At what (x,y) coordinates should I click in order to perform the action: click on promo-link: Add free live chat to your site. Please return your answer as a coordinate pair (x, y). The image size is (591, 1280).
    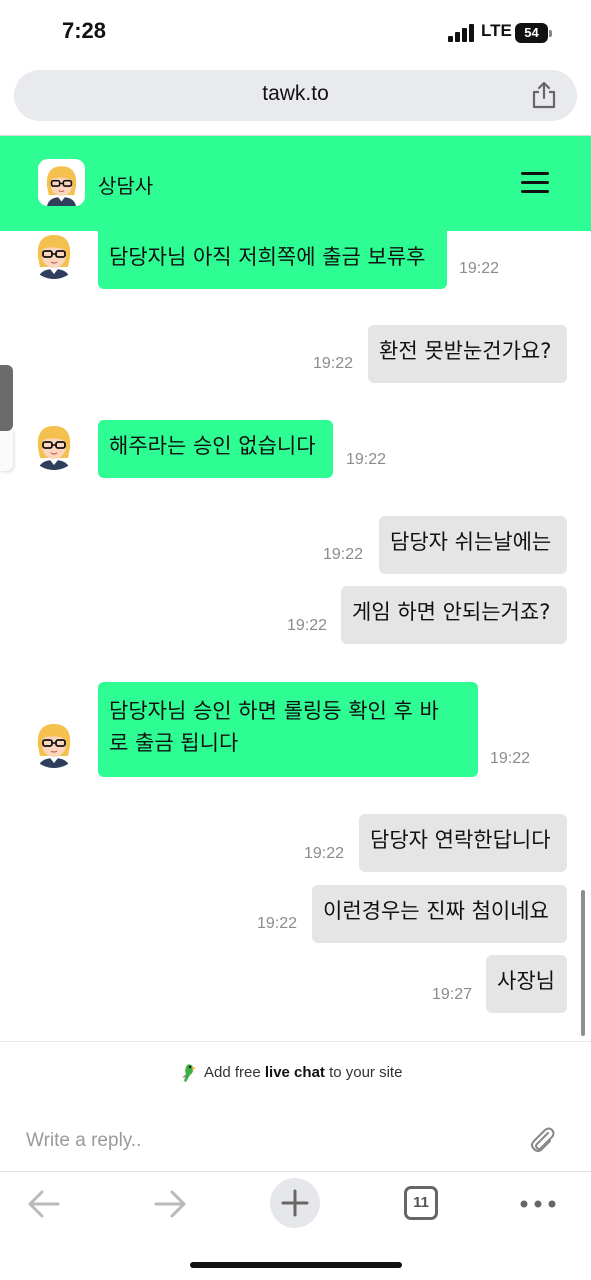
    Looking at the image, I should click on (290, 1073).